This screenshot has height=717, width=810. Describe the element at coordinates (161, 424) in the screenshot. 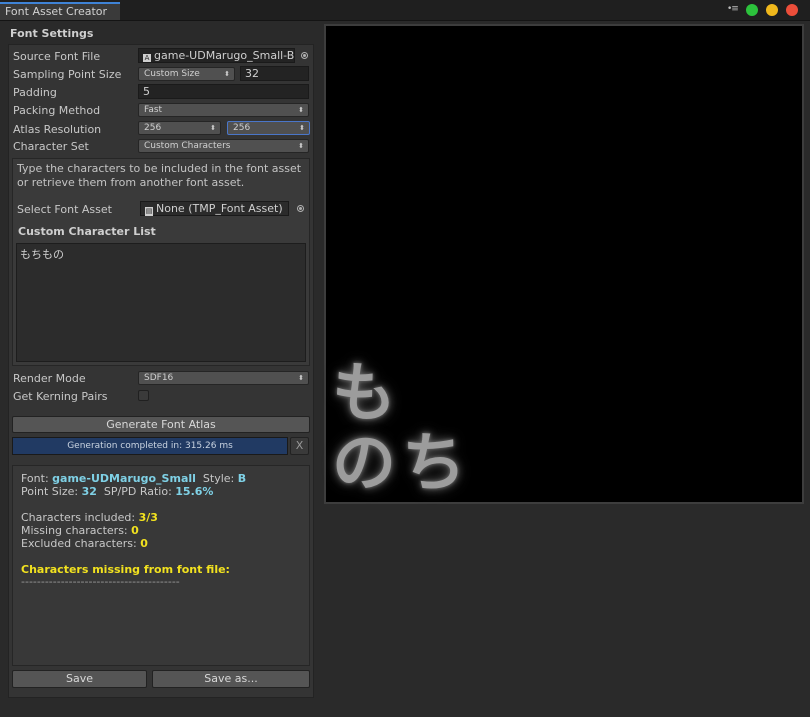

I see `generate-font-atlas-button: Generate Font Atlas` at that location.